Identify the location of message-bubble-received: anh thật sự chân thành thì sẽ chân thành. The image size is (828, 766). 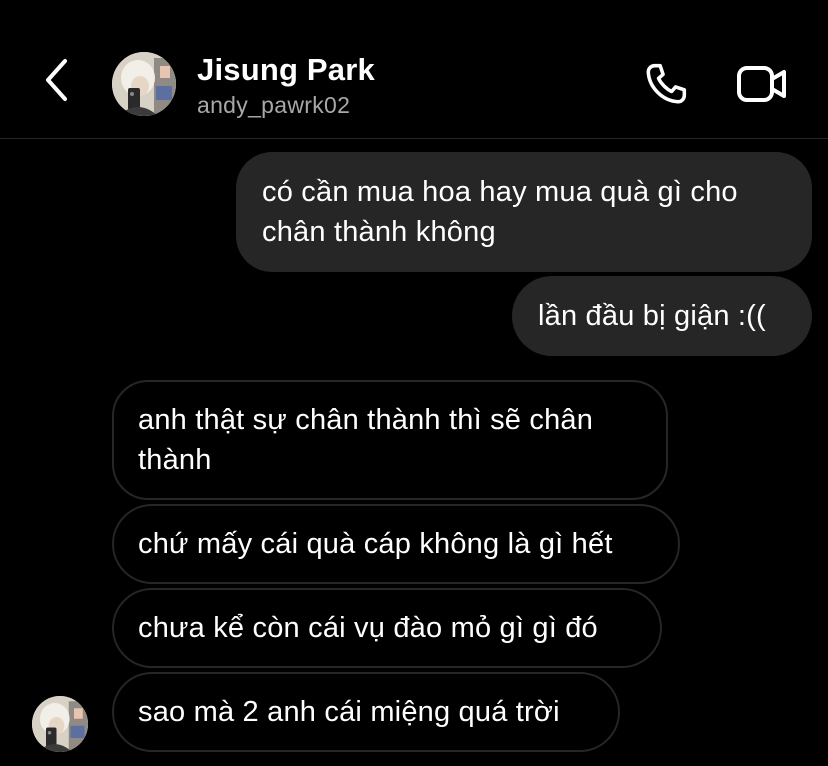
(390, 440).